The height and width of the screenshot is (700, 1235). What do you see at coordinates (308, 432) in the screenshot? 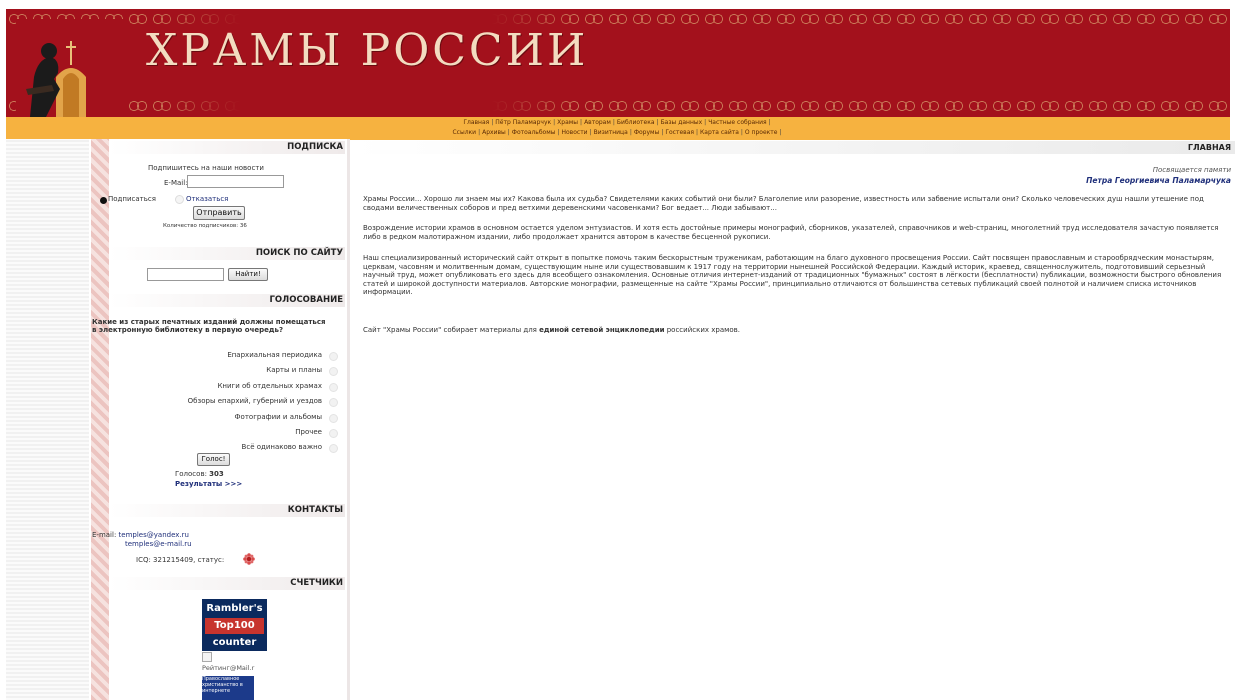
I see `poll-option-label: Прочее` at bounding box center [308, 432].